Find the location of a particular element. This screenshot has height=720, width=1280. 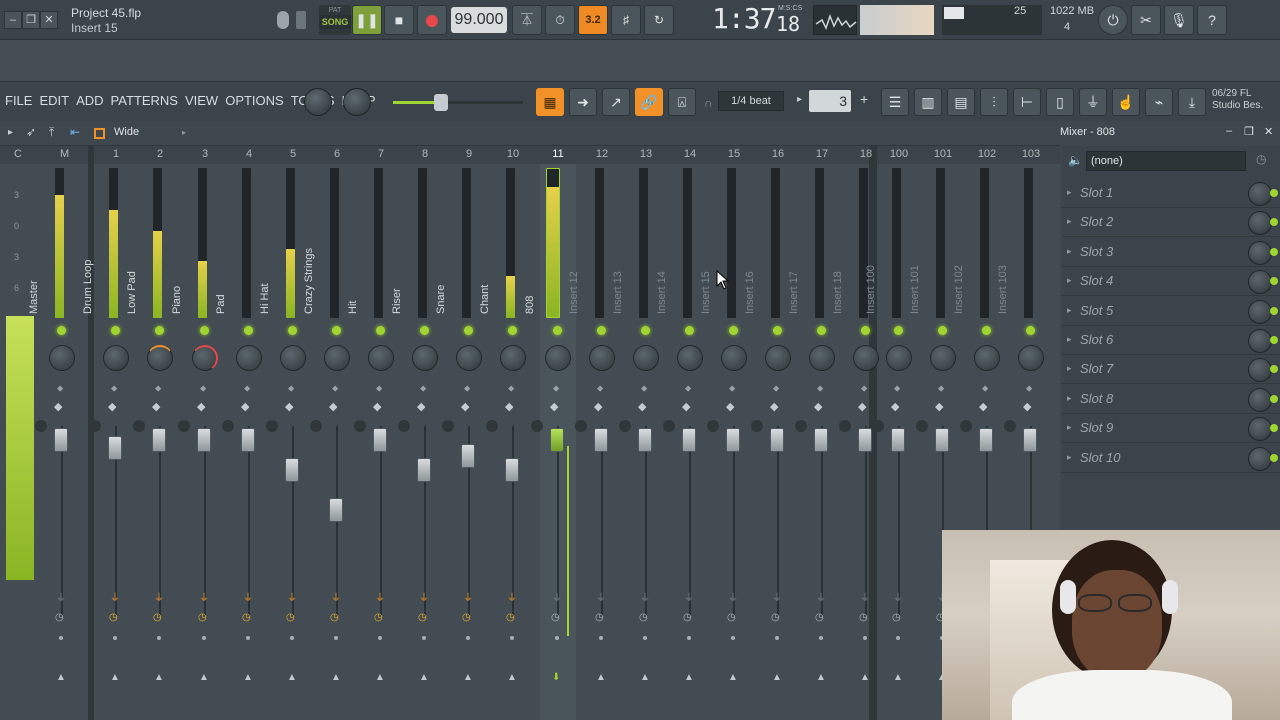

record-button is located at coordinates (432, 20).